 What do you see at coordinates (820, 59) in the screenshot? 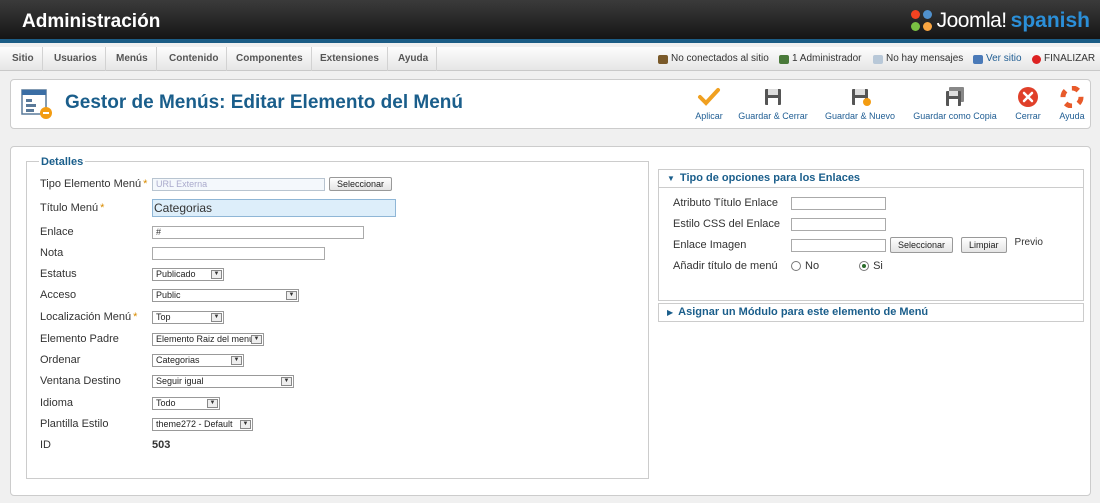
I see `status-admins: 1 Administrador` at bounding box center [820, 59].